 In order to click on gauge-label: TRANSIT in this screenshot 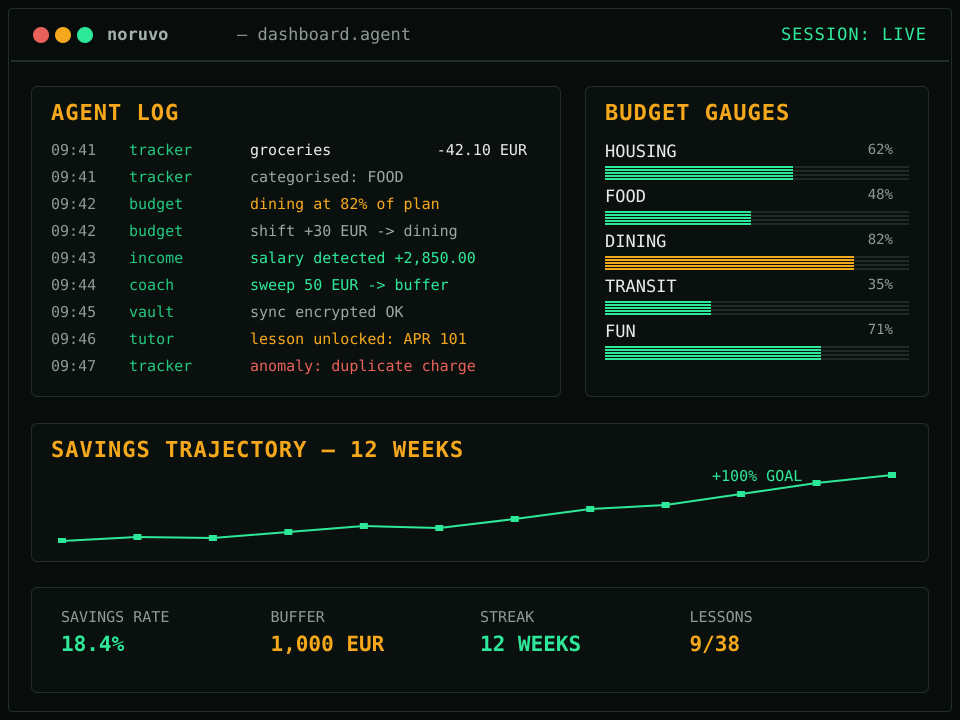, I will do `click(641, 287)`.